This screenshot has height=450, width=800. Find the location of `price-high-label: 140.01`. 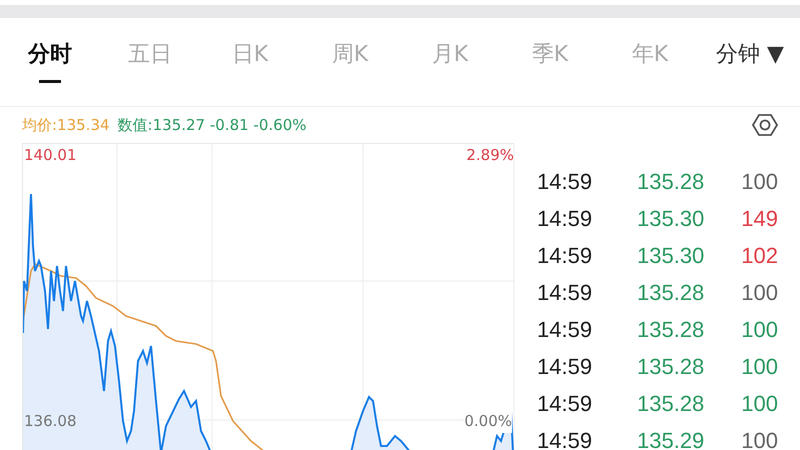

price-high-label: 140.01 is located at coordinates (50, 155).